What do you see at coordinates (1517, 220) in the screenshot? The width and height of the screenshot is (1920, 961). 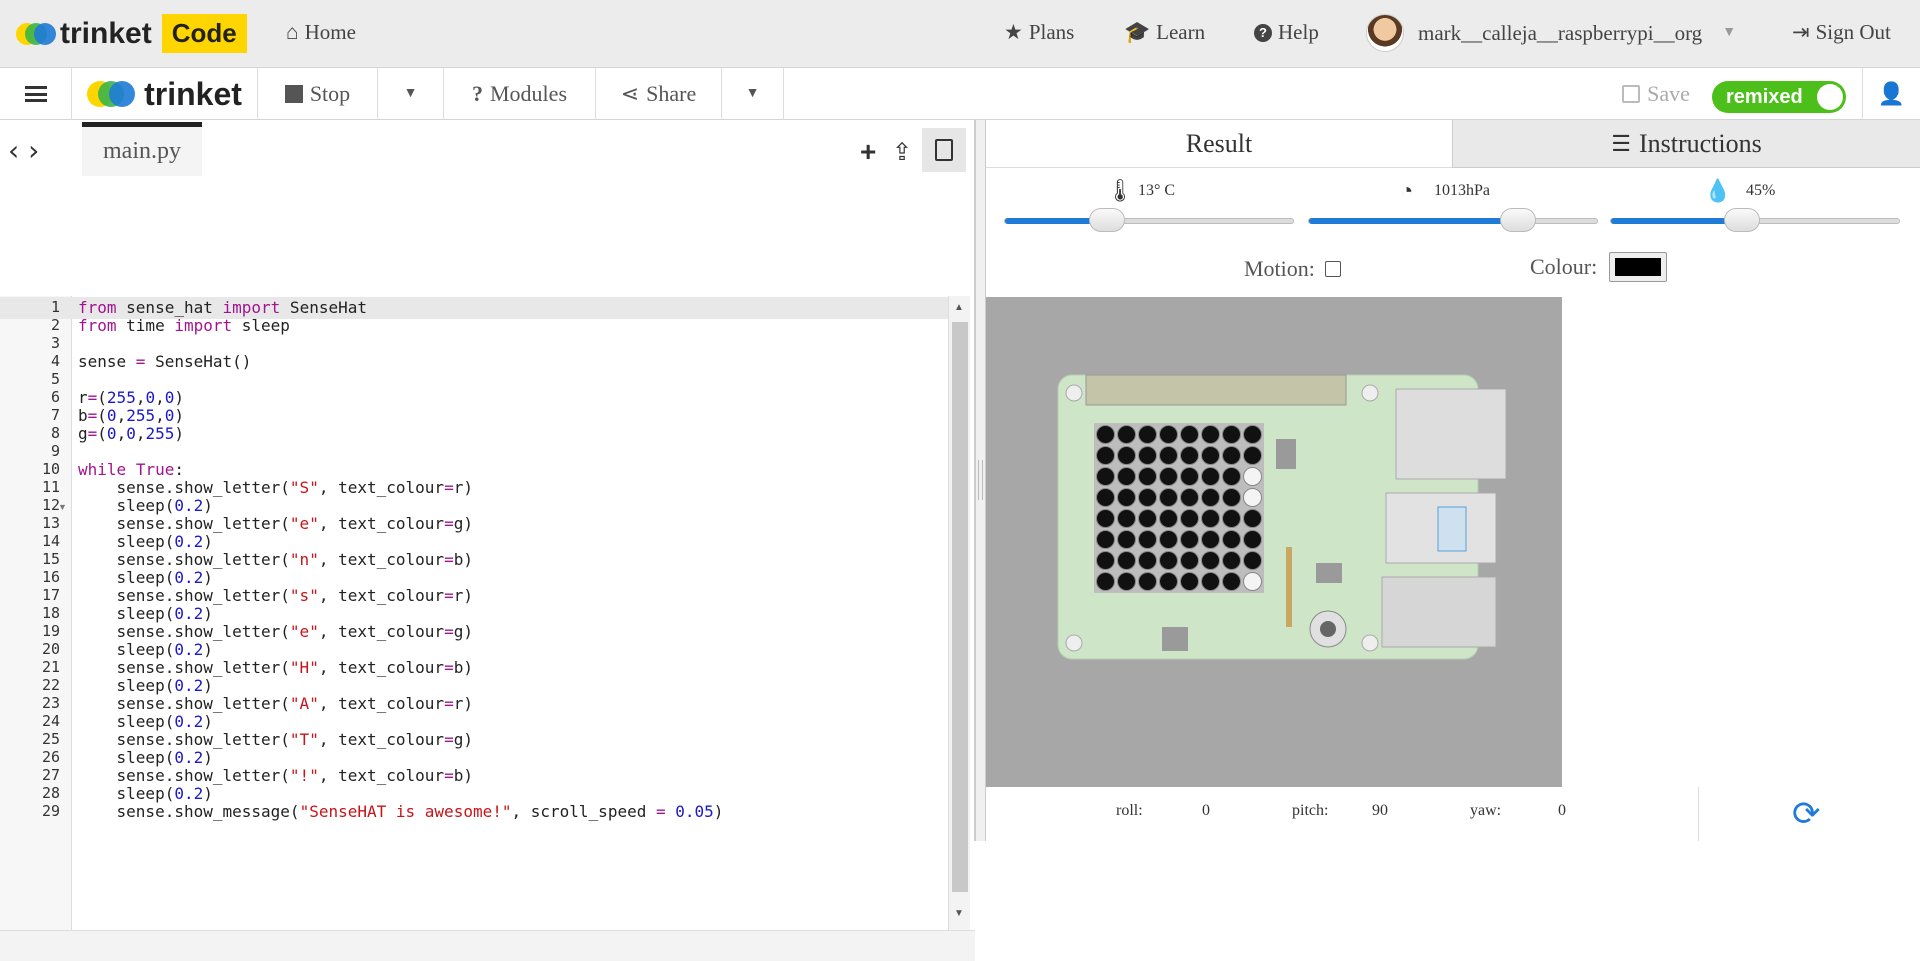 I see `pressure-slider-knob` at bounding box center [1517, 220].